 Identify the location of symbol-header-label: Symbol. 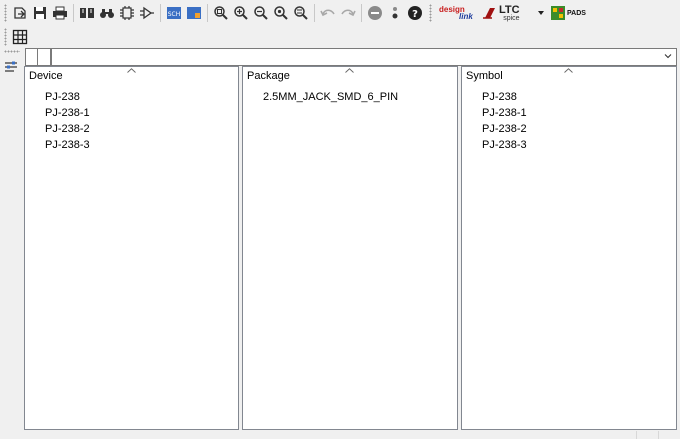
(484, 76).